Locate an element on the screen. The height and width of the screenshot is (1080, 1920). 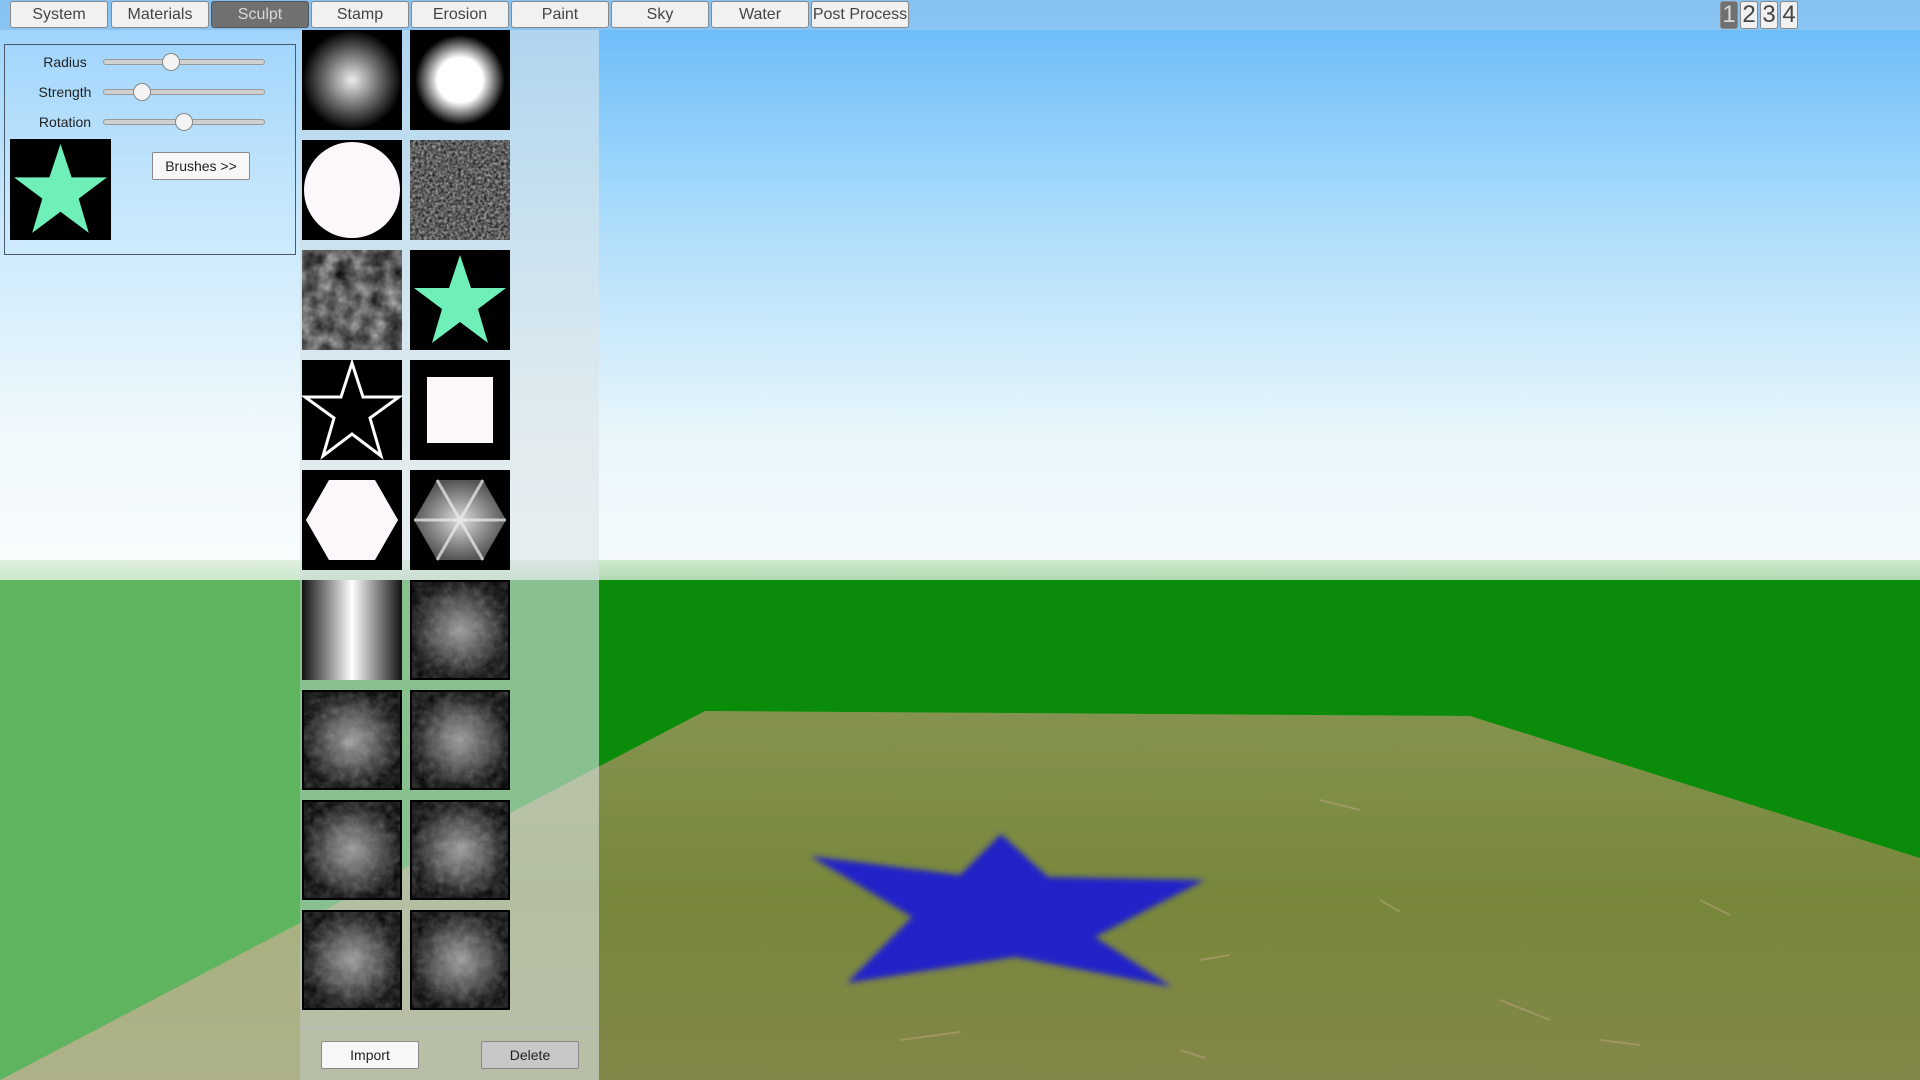
rotation-slider-knob is located at coordinates (184, 122).